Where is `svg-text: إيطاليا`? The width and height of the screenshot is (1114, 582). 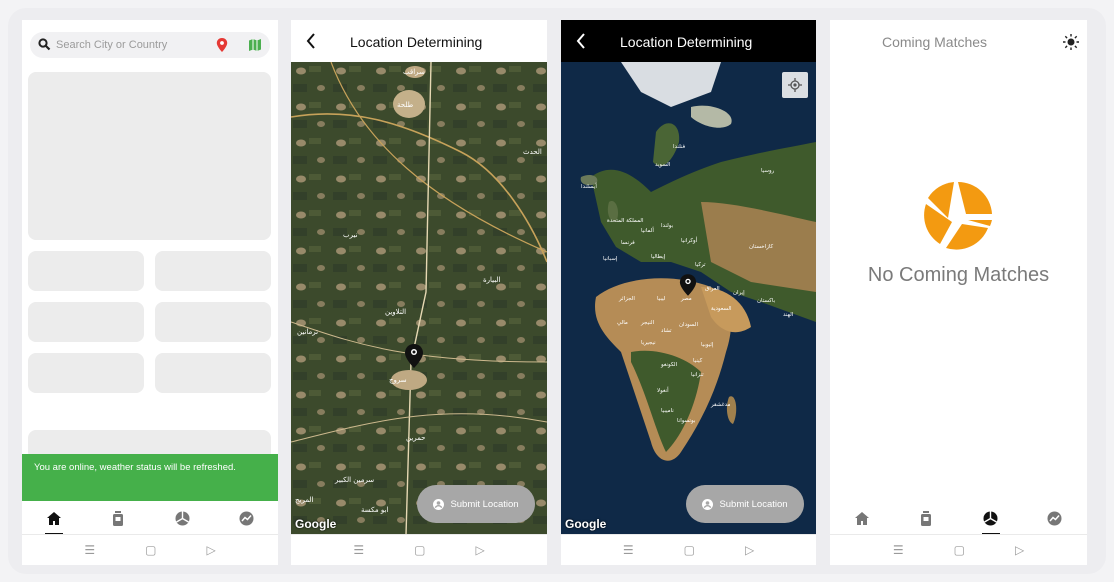 svg-text: إيطاليا is located at coordinates (658, 257).